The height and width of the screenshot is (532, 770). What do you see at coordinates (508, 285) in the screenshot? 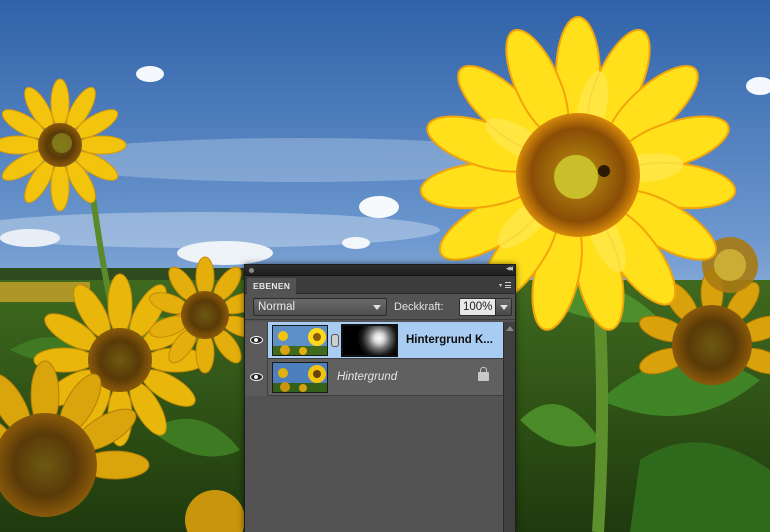
I see `panel-menu-lines-icon` at bounding box center [508, 285].